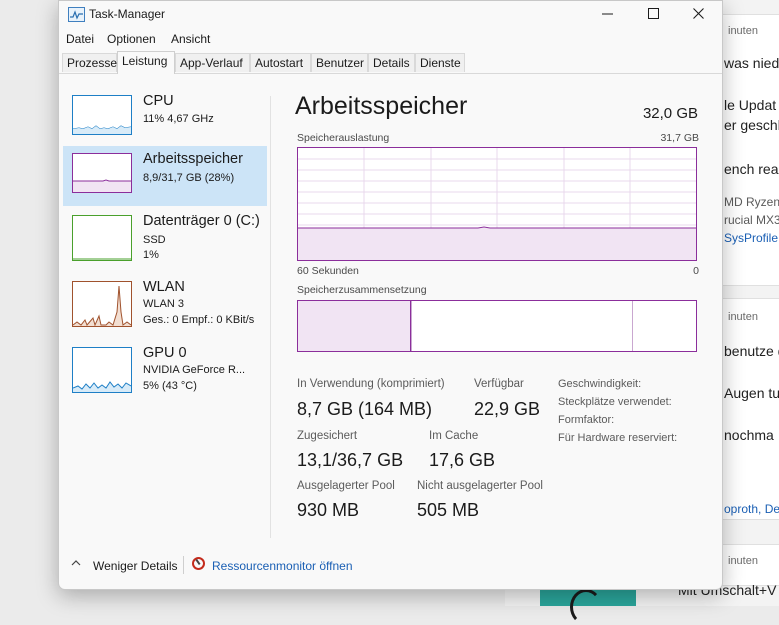 The height and width of the screenshot is (625, 779). I want to click on paged-pool-label: Ausgelagerter Pool, so click(346, 486).